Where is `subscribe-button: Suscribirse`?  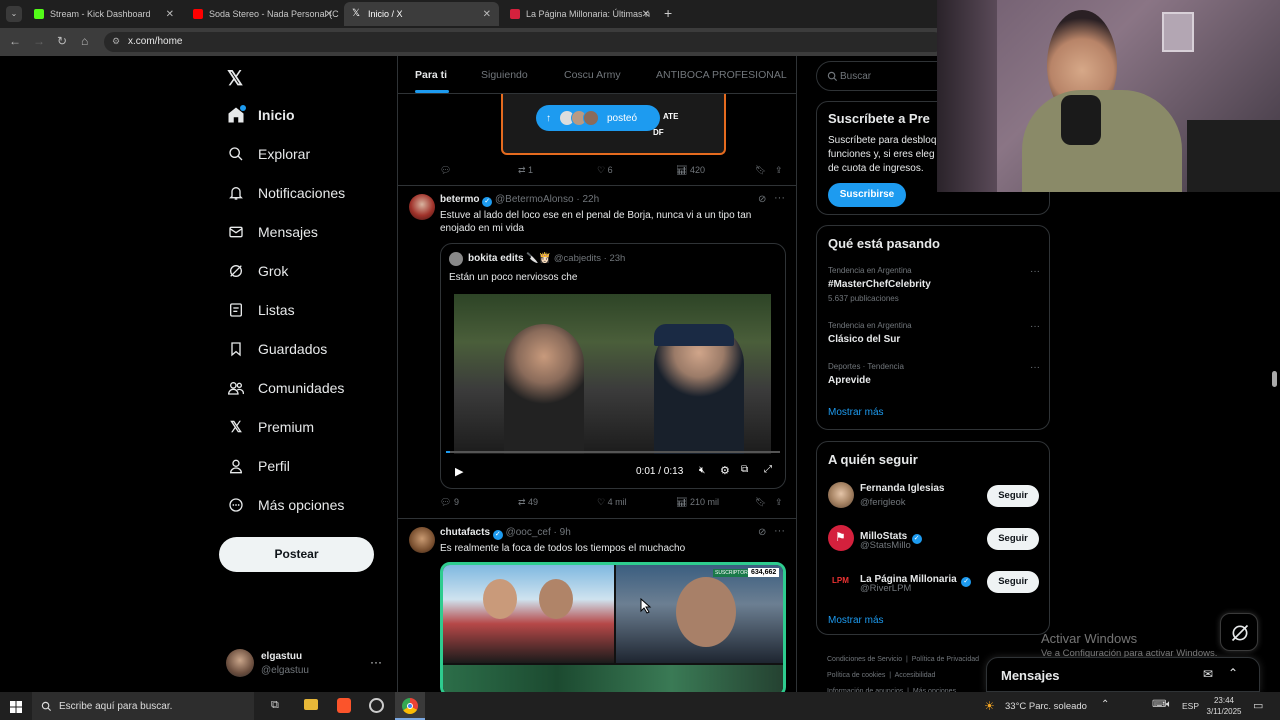
subscribe-button: Suscribirse is located at coordinates (867, 195).